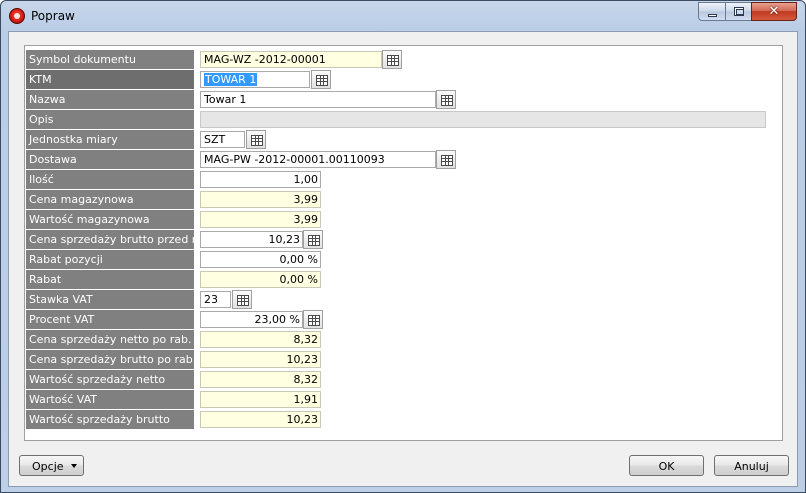  What do you see at coordinates (403, 239) in the screenshot?
I see `row-cena-brutto-przed-rab: Cena sprzedaży brutto przed rab. 10,23` at bounding box center [403, 239].